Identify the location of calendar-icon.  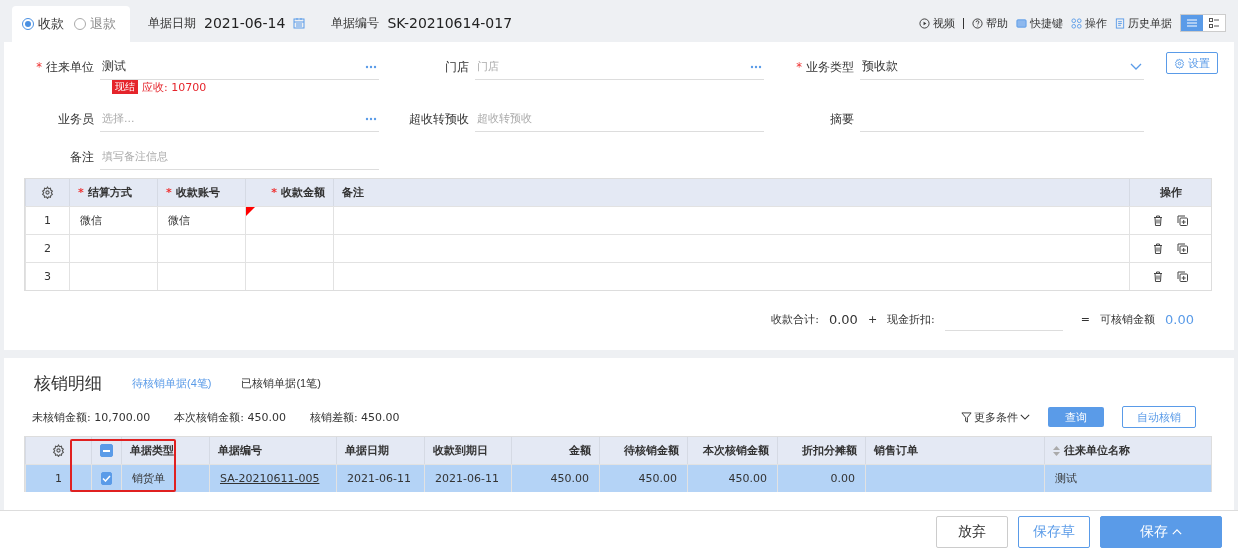
(299, 23).